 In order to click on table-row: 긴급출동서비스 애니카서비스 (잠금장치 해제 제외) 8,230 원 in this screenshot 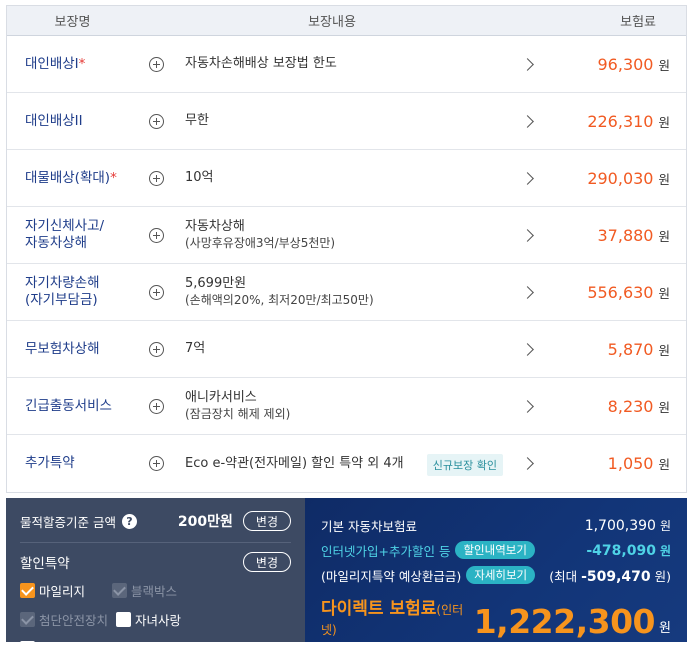, I will do `click(346, 406)`.